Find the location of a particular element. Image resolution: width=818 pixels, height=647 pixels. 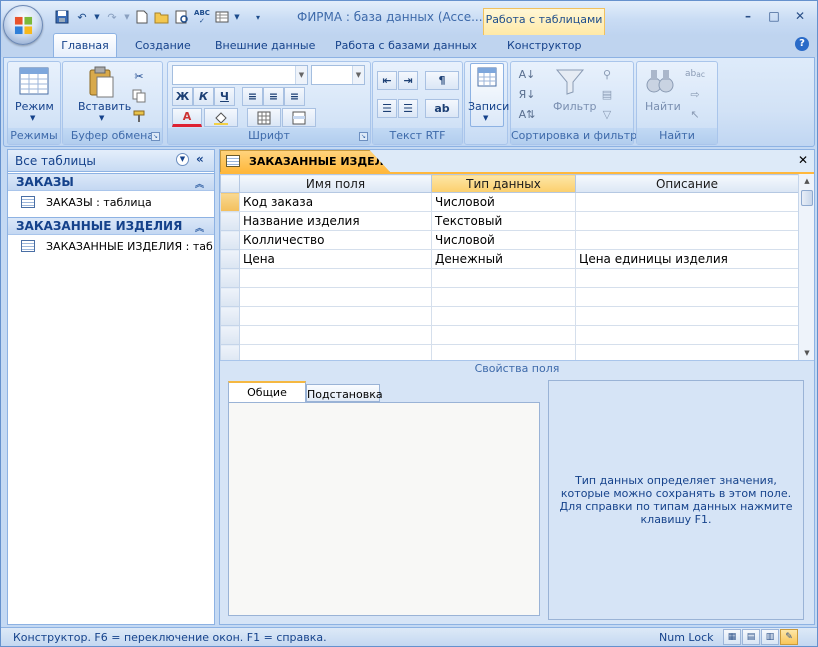

clipboard-launcher-icon: ↘ is located at coordinates (155, 136).